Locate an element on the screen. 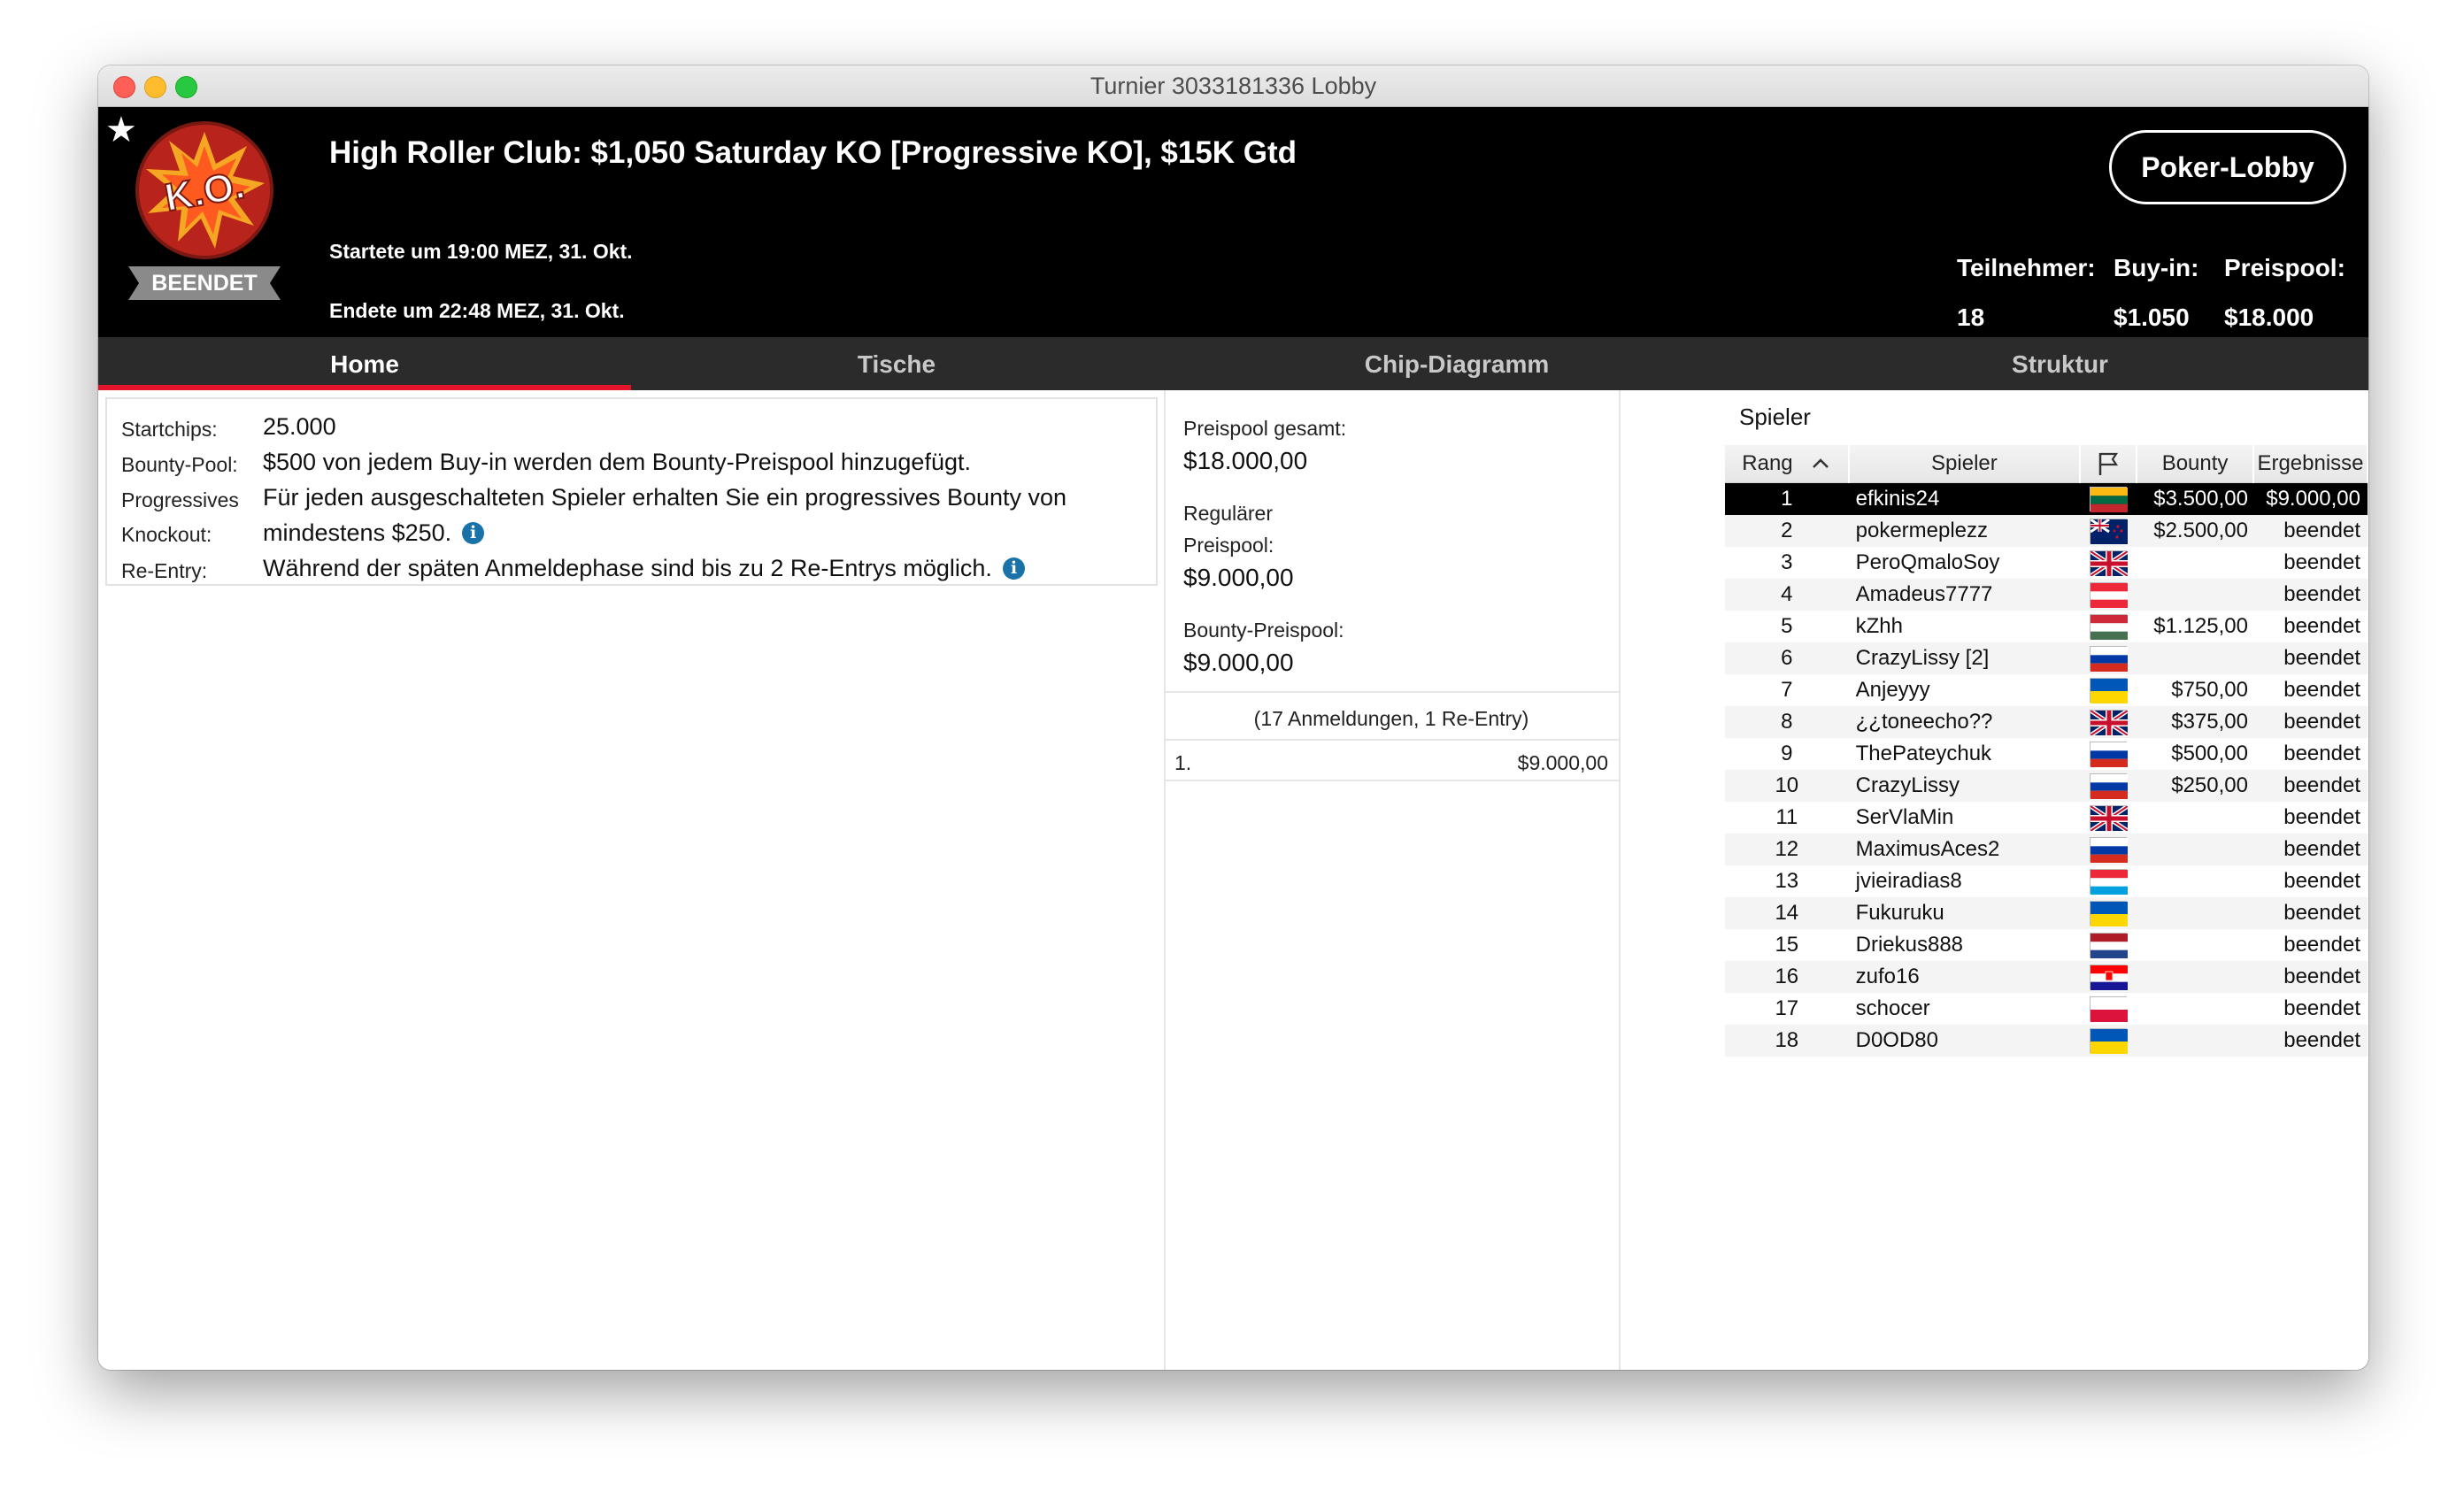 Image resolution: width=2464 pixels, height=1499 pixels. player-rank: 7 is located at coordinates (1787, 690).